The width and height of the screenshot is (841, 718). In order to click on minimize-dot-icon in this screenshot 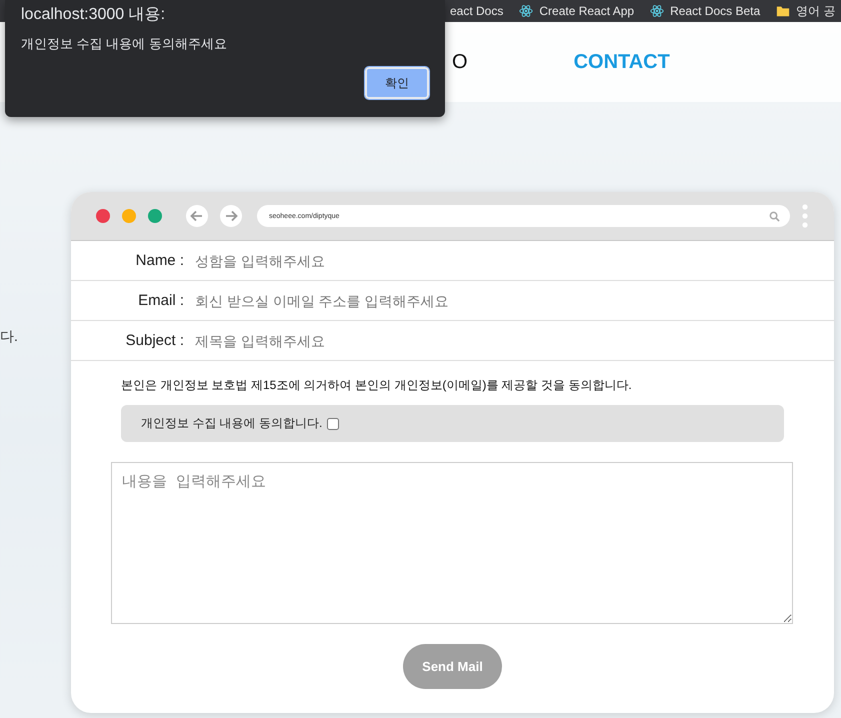, I will do `click(129, 216)`.